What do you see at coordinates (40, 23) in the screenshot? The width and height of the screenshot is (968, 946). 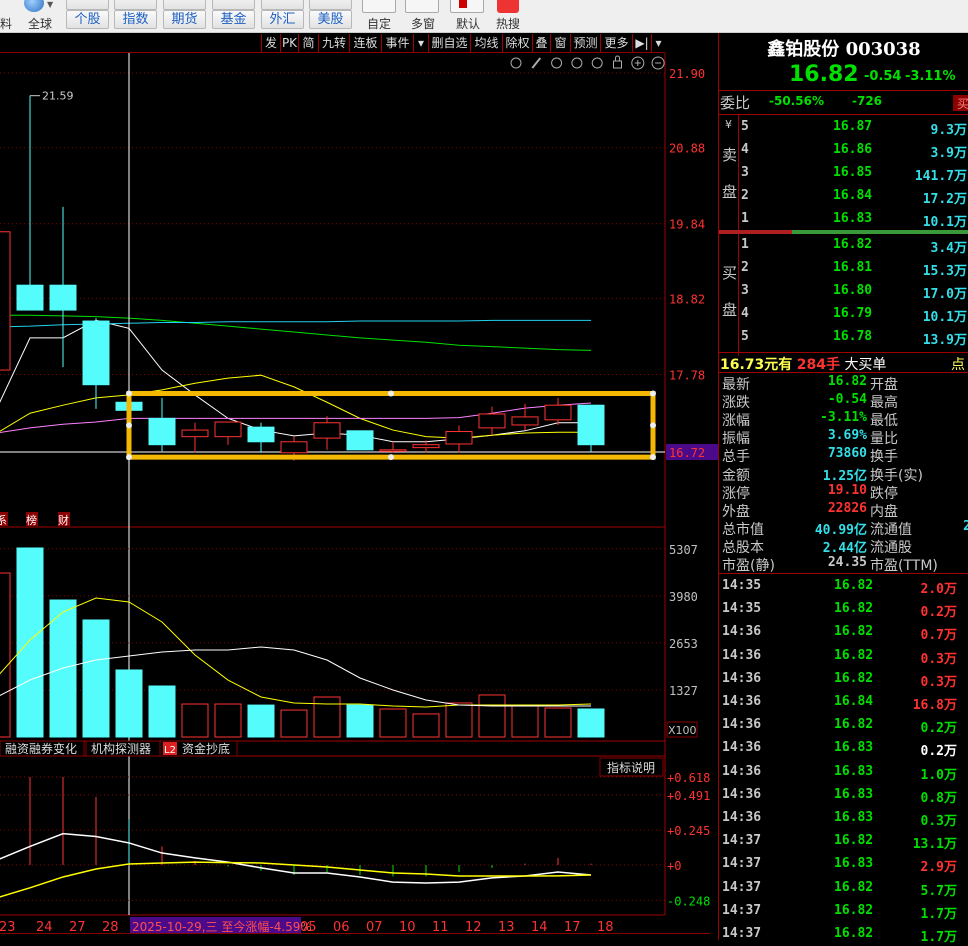 I see `global-button: 全球` at bounding box center [40, 23].